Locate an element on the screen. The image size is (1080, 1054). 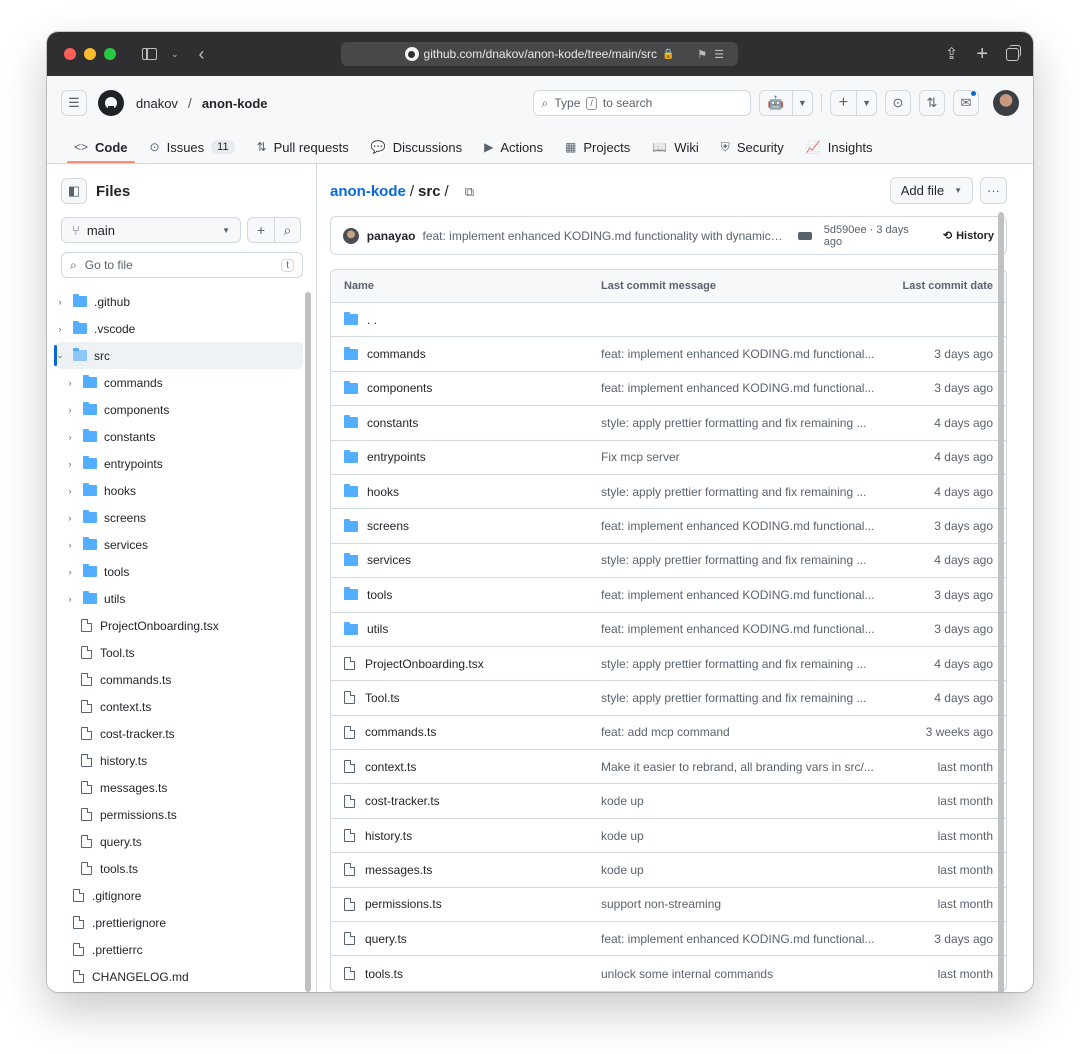
collapse-sidebar-icon: ◧ is located at coordinates (74, 191).